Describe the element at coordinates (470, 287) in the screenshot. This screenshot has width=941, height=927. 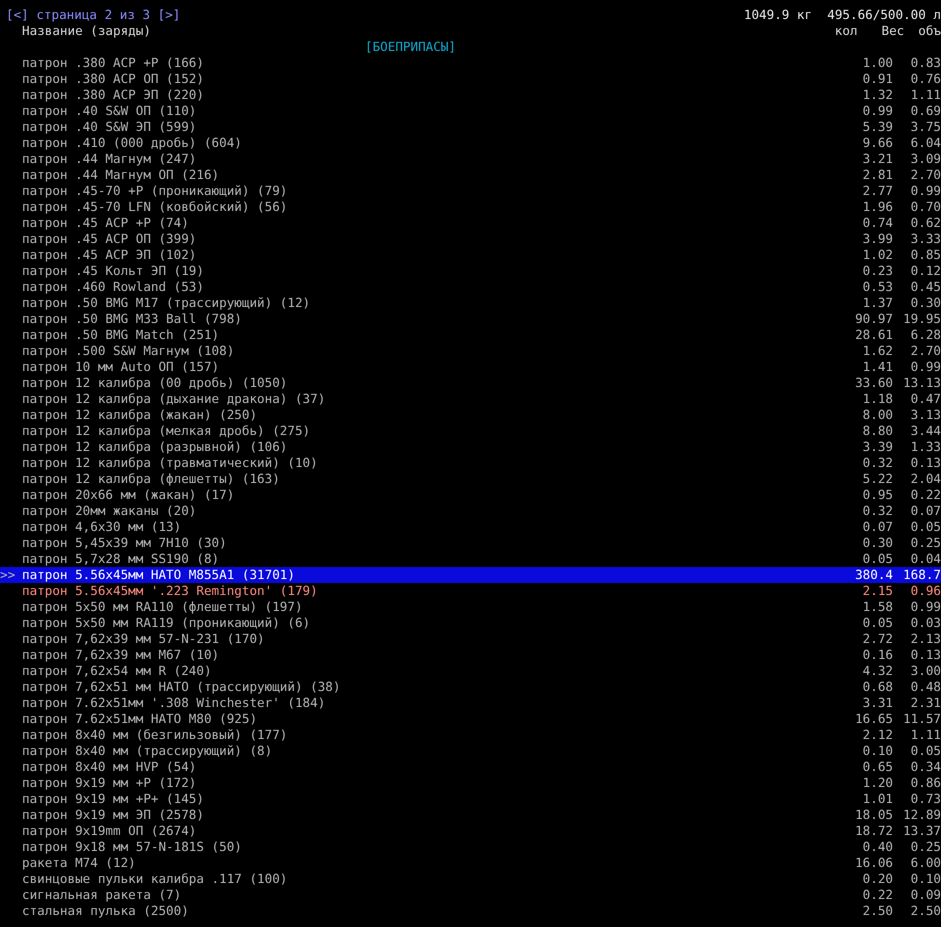
I see `inventory-row: патрон .460 Rowland (53) 0.53 0.45` at that location.